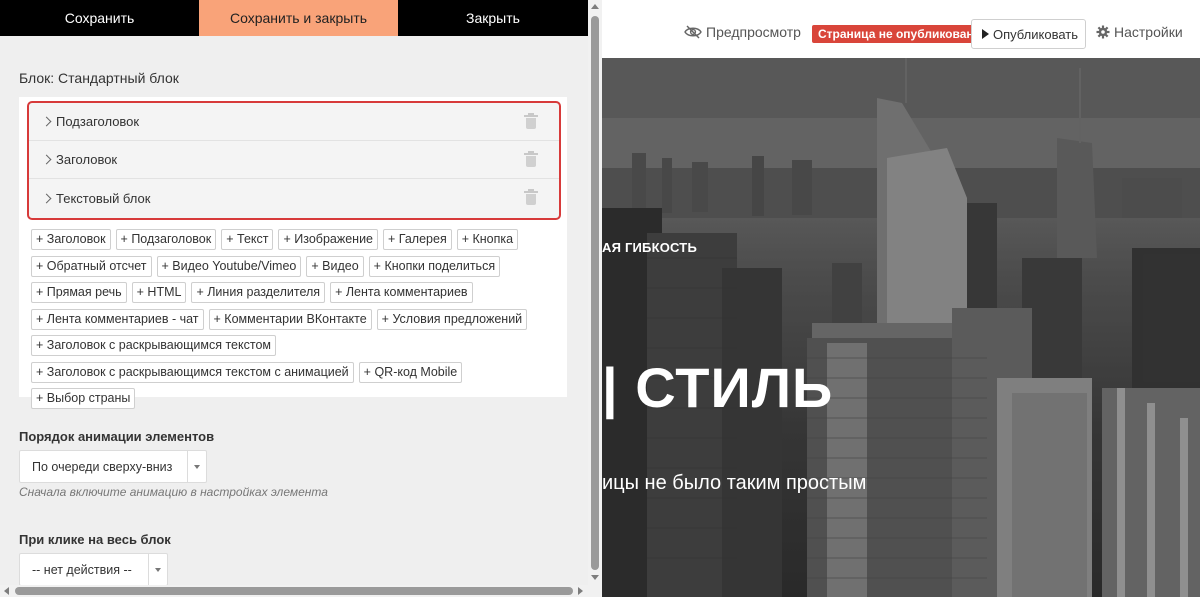  What do you see at coordinates (487, 239) in the screenshot?
I see `add-button-button: + Кнопка` at bounding box center [487, 239].